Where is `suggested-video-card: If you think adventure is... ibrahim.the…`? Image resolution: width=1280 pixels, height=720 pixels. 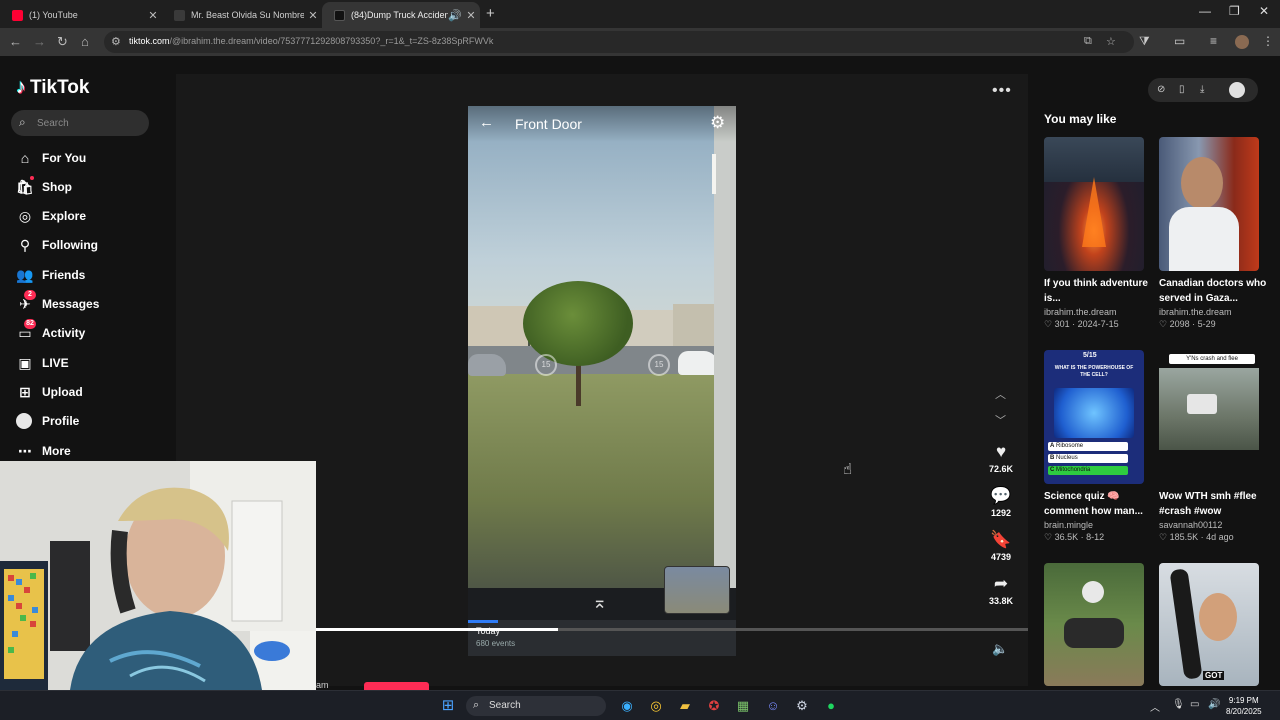
suggested-video-card: If you think adventure is... ibrahim.the… is located at coordinates (1097, 233).